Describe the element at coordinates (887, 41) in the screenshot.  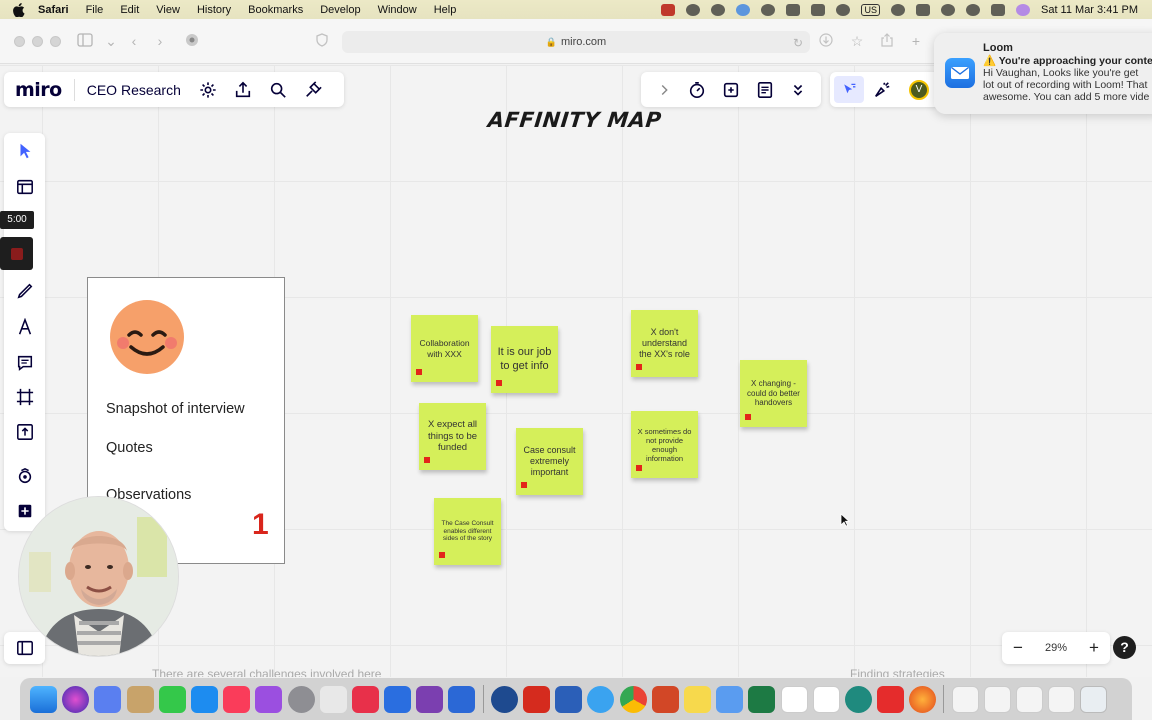
I see `share-icon` at that location.